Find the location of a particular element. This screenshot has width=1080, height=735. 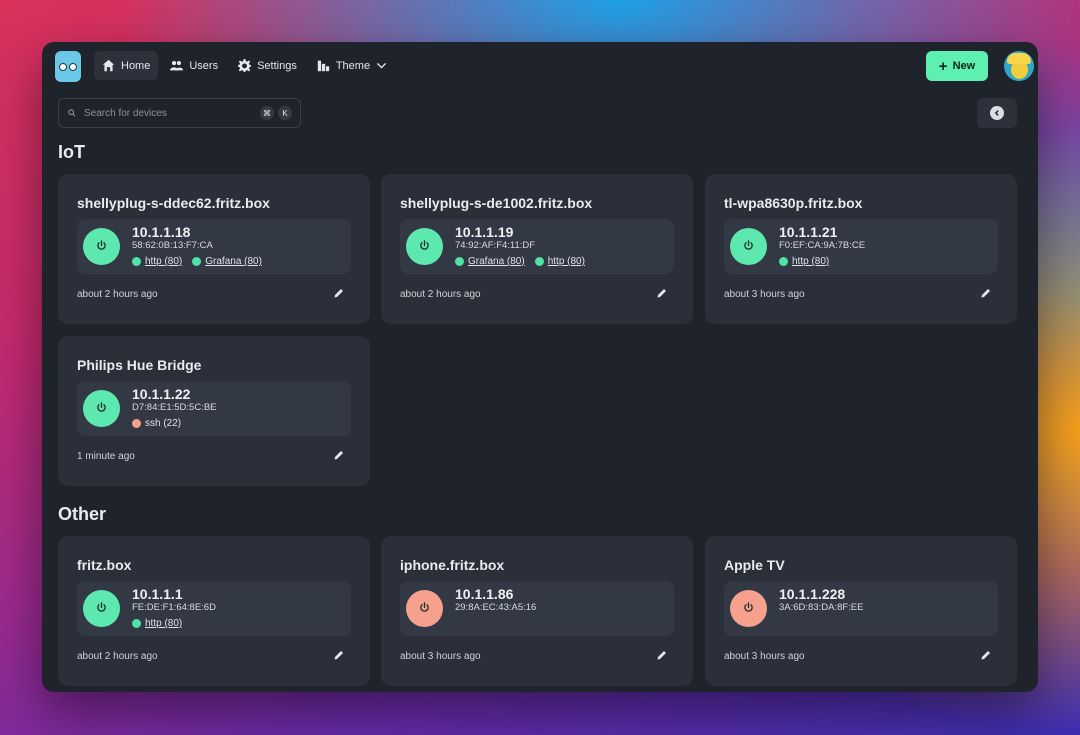

device-name: Apple TV is located at coordinates (754, 565).